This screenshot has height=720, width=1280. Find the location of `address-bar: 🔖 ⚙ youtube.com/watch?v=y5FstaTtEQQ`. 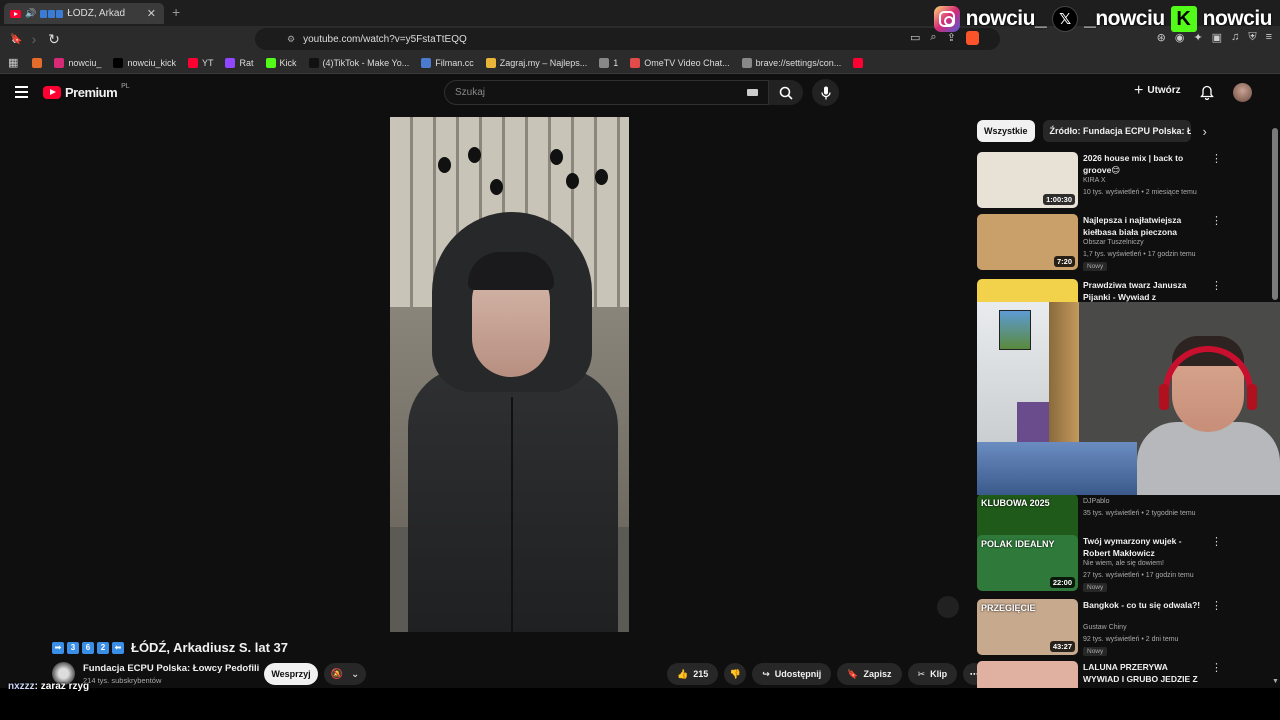

address-bar: 🔖 ⚙ youtube.com/watch?v=y5FstaTtEQQ is located at coordinates (505, 39).